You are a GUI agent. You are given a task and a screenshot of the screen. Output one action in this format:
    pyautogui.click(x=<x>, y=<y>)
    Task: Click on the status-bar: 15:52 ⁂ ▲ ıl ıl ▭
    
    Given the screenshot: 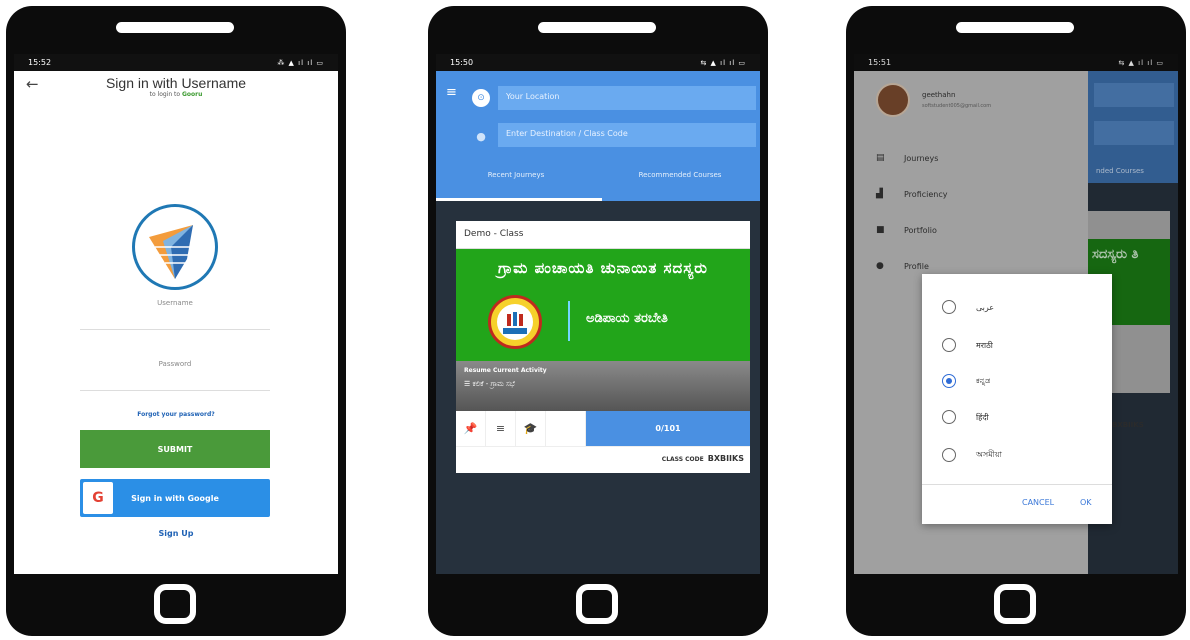 What is the action you would take?
    pyautogui.click(x=176, y=62)
    